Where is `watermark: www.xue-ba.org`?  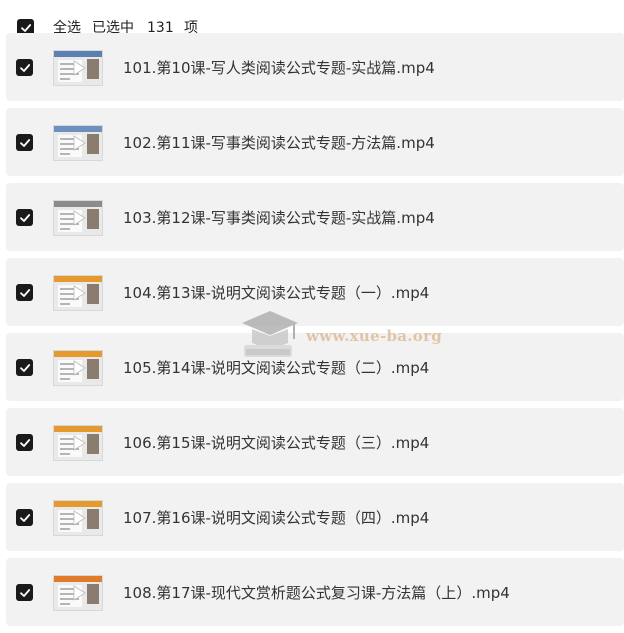 watermark: www.xue-ba.org is located at coordinates (343, 335).